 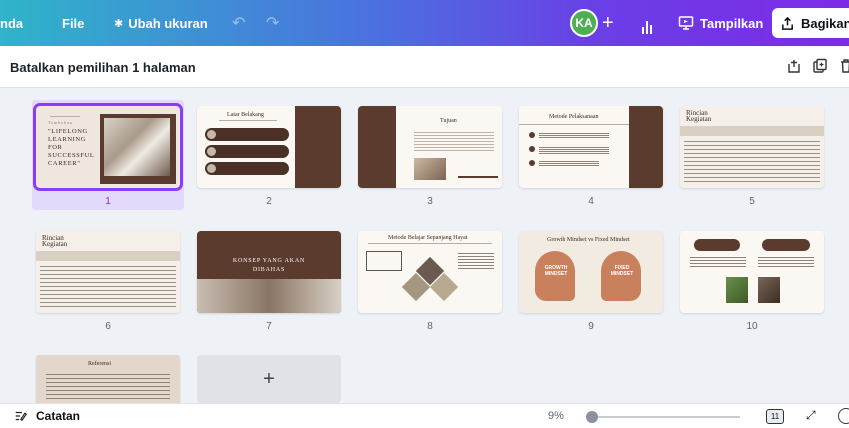 I want to click on slide-3-title: Tujuan, so click(x=448, y=121).